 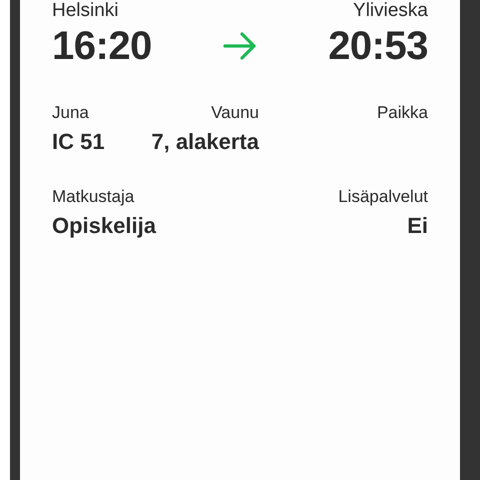 What do you see at coordinates (383, 197) in the screenshot?
I see `field-label: Lisäpalvelut` at bounding box center [383, 197].